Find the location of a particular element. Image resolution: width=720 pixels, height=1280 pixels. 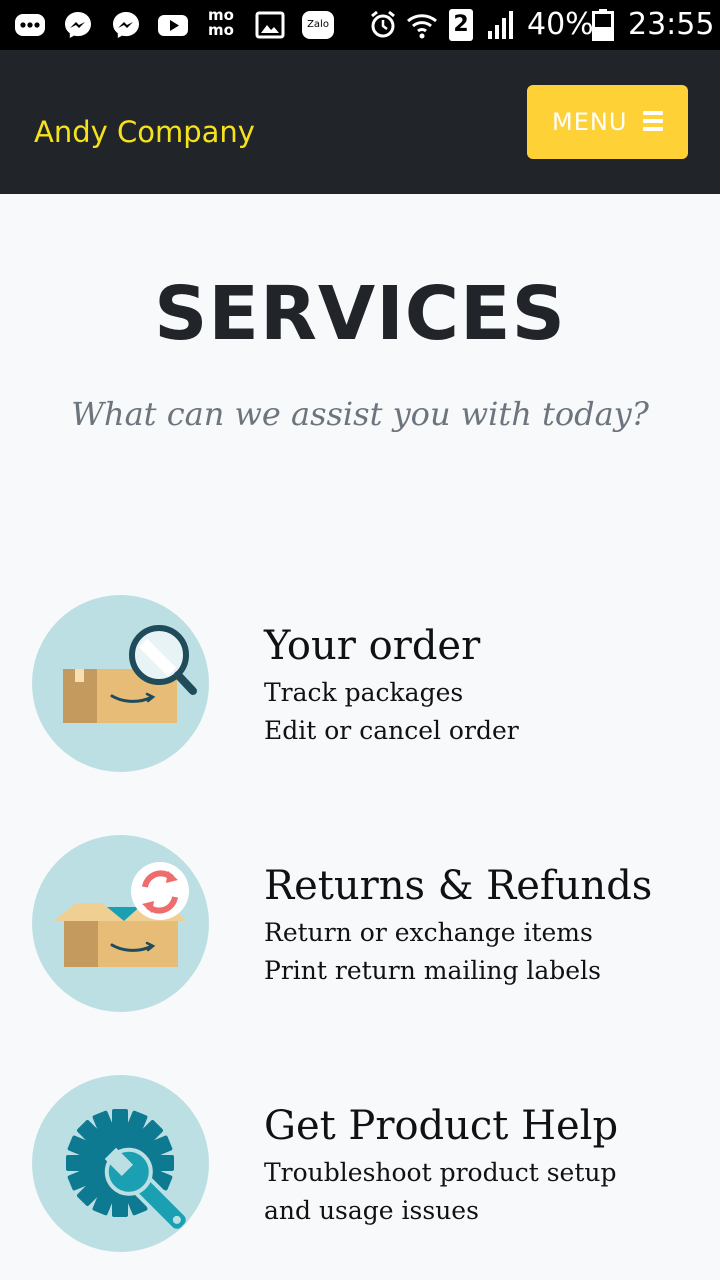

brand-logo: Andy Company is located at coordinates (144, 132).